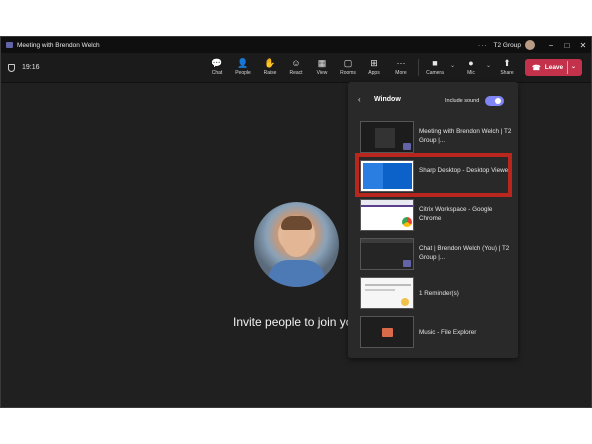 The width and height of the screenshot is (592, 444). What do you see at coordinates (270, 63) in the screenshot?
I see `raise-hand-icon: ✋` at bounding box center [270, 63].